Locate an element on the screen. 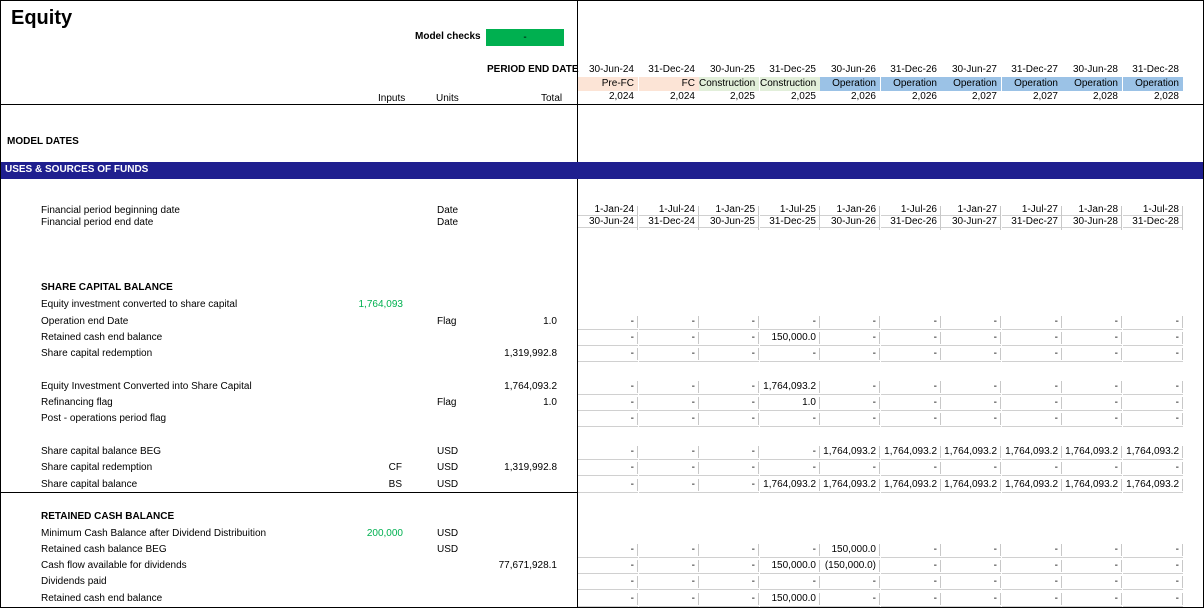 This screenshot has width=1204, height=608. period-end-cell: 31-Dec-24 is located at coordinates (669, 223).